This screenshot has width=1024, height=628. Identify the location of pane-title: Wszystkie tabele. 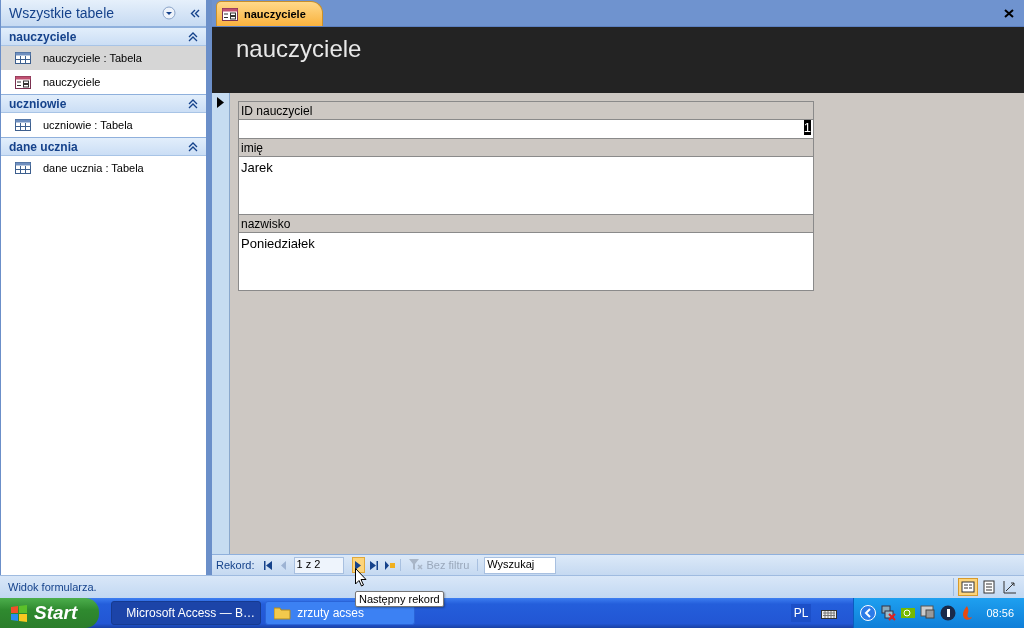
(62, 13).